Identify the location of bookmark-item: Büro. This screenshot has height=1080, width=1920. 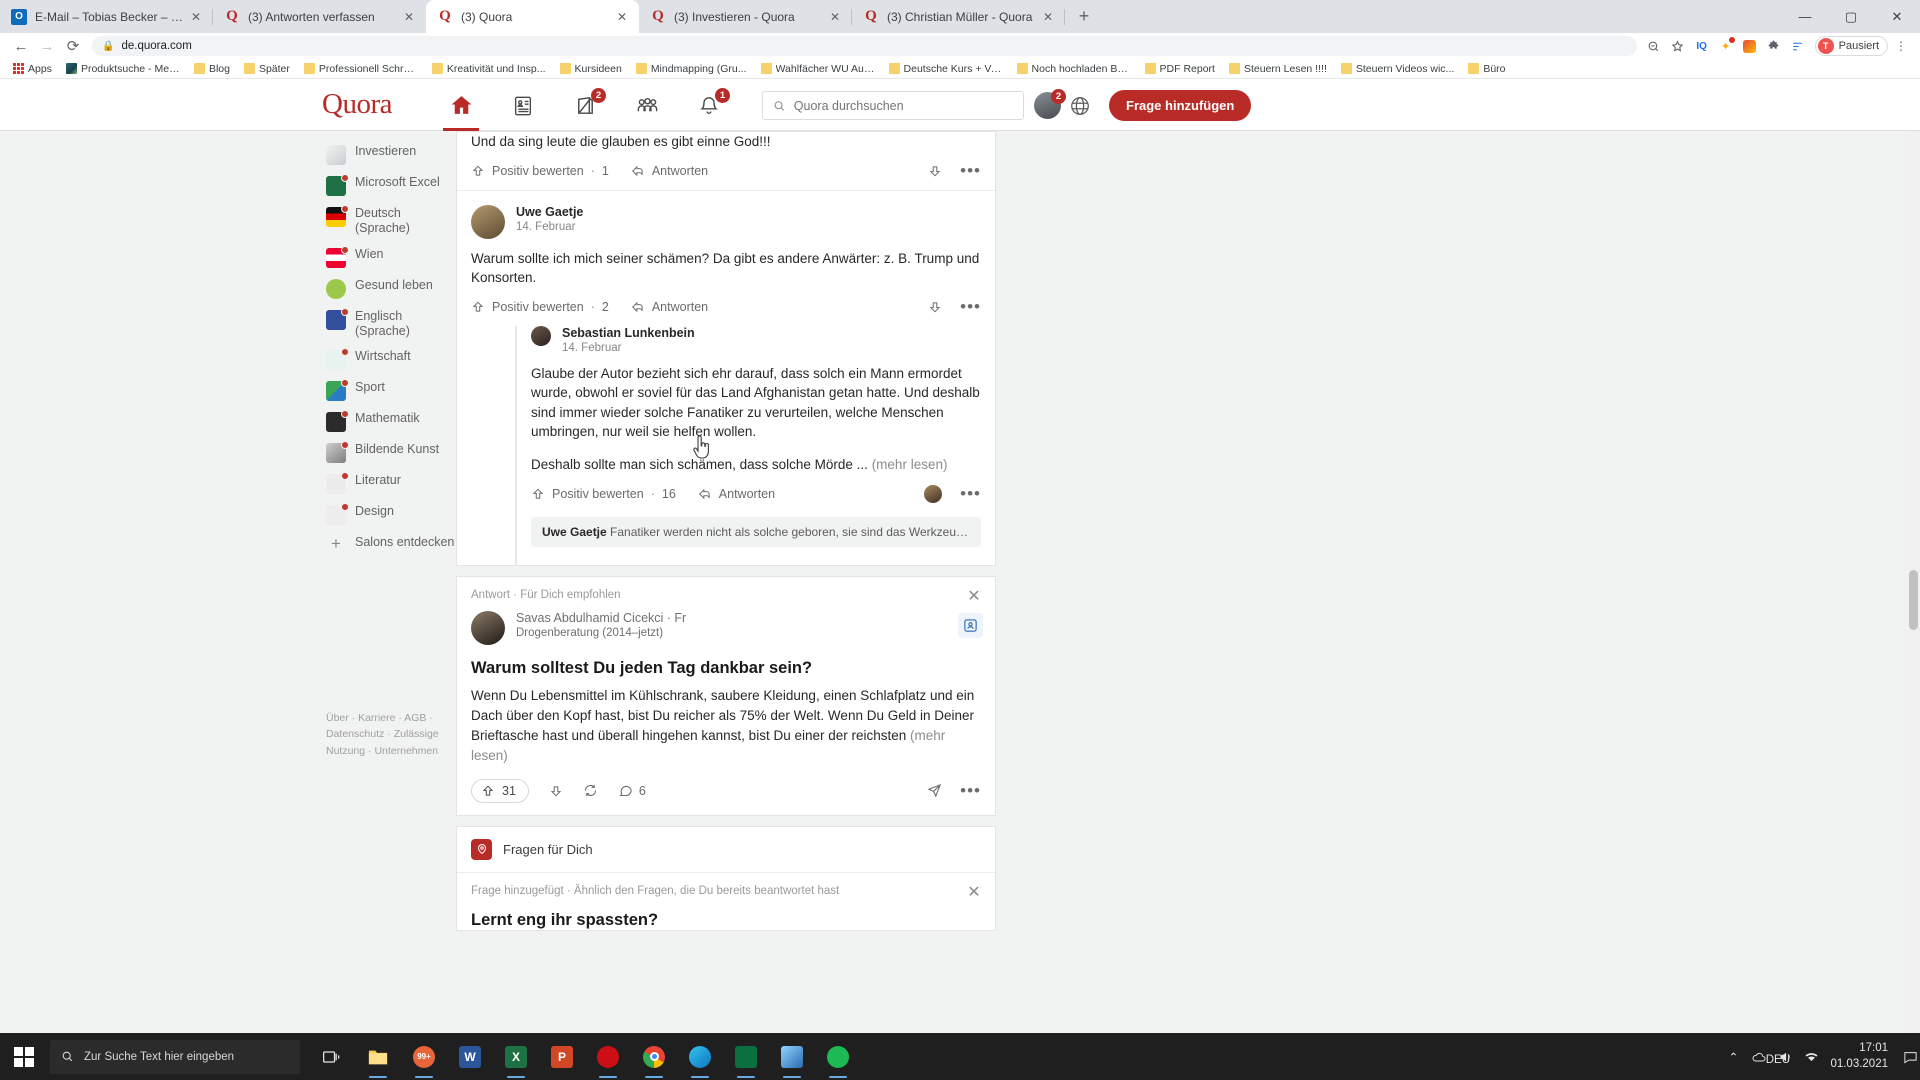
(1486, 69).